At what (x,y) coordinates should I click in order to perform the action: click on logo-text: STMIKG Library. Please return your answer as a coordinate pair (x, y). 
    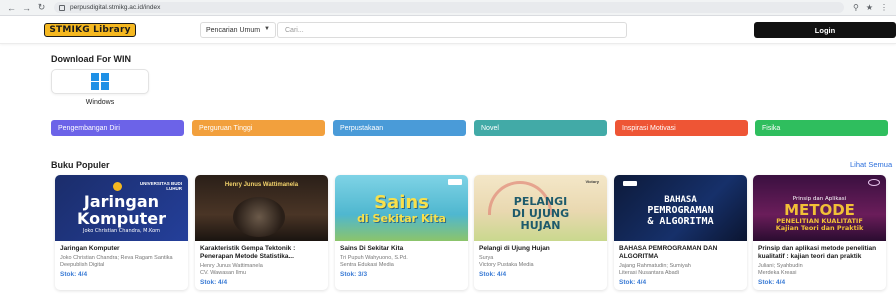
    Looking at the image, I should click on (90, 30).